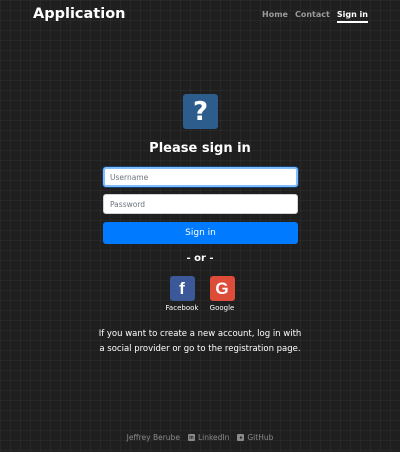 The width and height of the screenshot is (400, 452). I want to click on google-glyph: G, so click(222, 288).